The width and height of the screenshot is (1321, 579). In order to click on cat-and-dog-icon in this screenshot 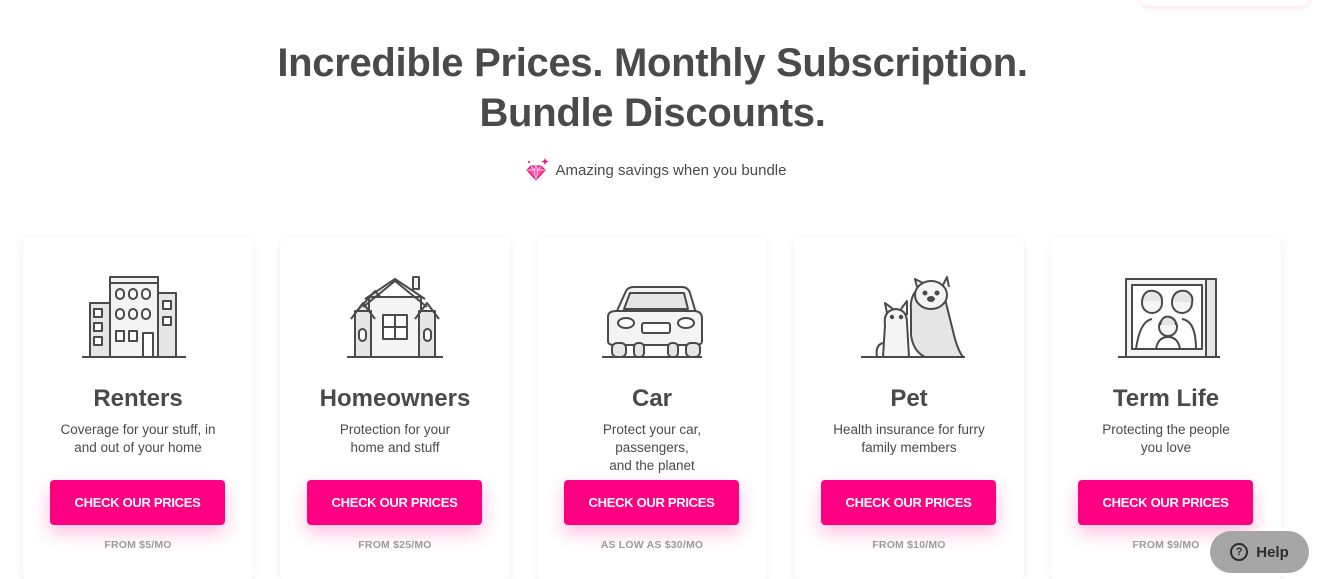, I will do `click(909, 317)`.